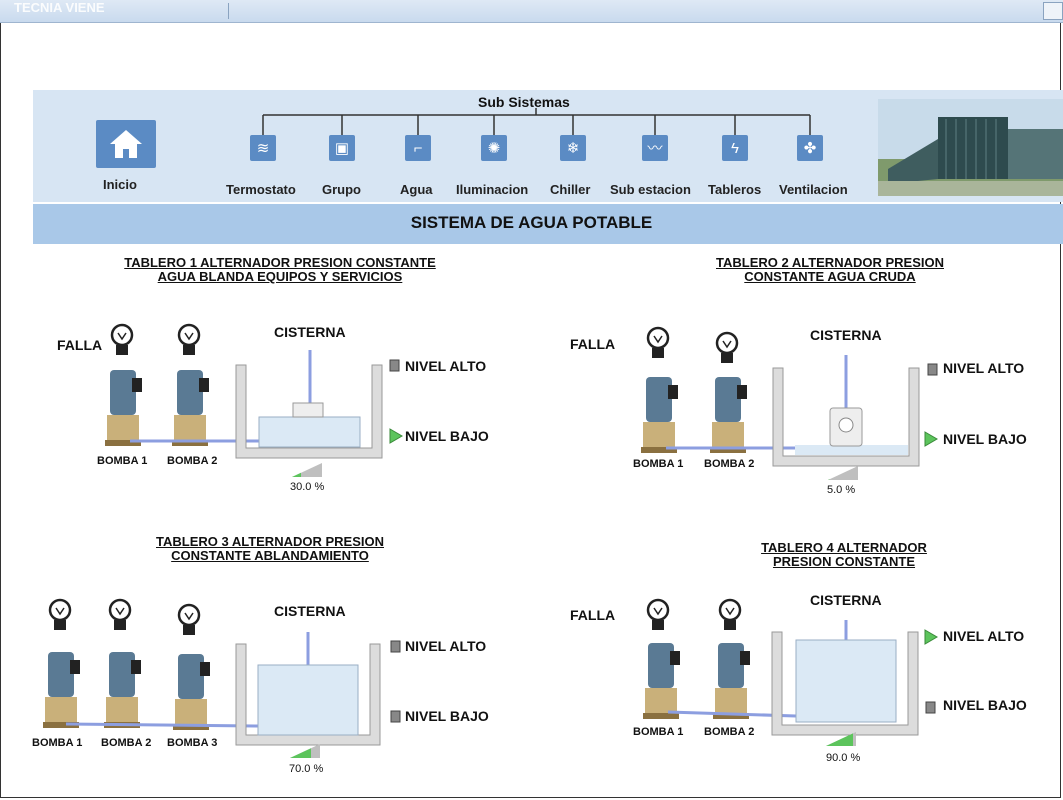 The height and width of the screenshot is (800, 1063). Describe the element at coordinates (984, 636) in the screenshot. I see `panel-4-nivel-alto-label: NIVEL ALTO` at that location.